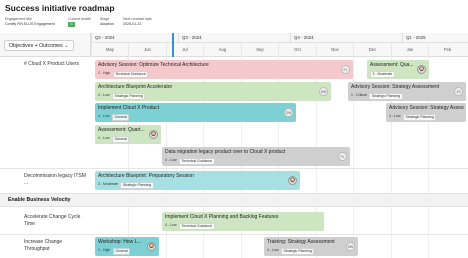  I want to click on roadmap-bar: Assessment: Qua... 3 - Moderate, so click(398, 69).